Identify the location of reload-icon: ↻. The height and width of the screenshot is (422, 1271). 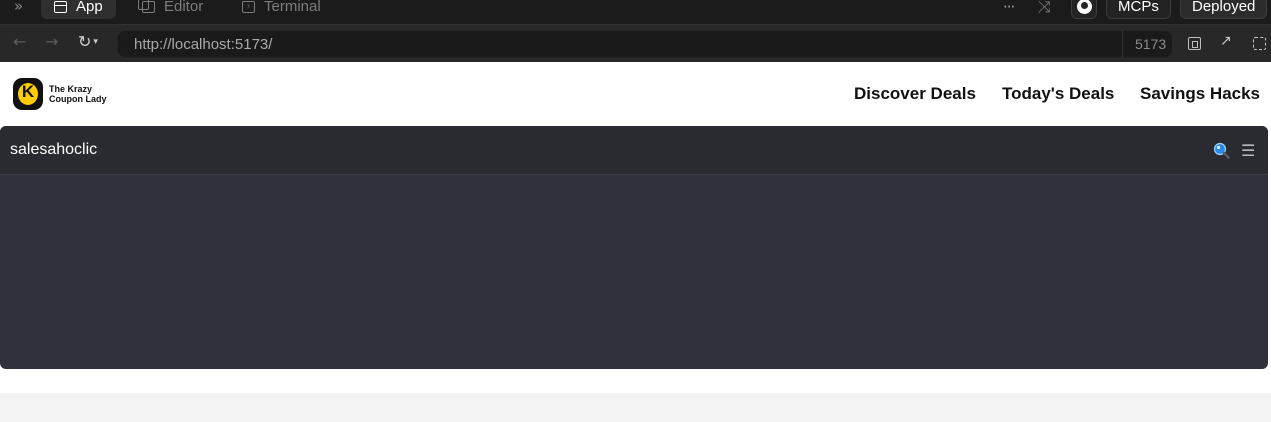
(85, 41).